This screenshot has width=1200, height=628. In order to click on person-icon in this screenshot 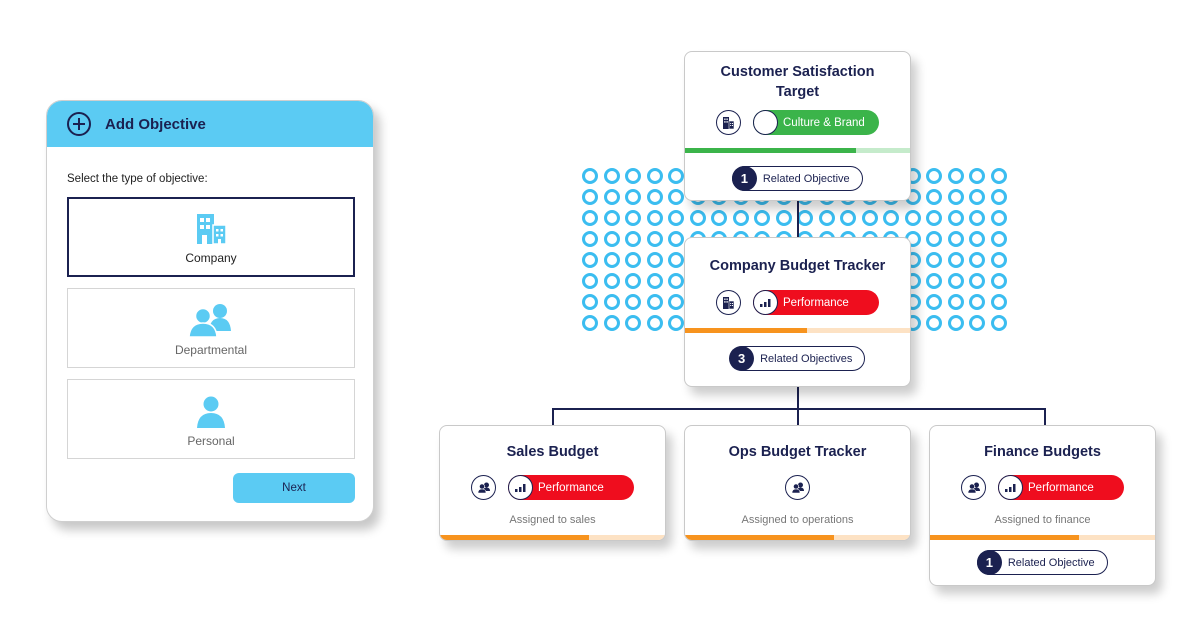, I will do `click(211, 412)`.